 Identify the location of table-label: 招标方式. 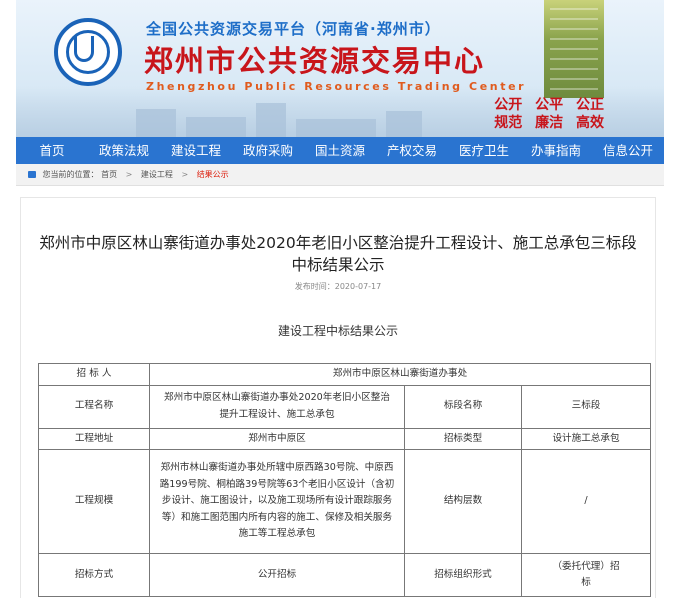
(94, 575).